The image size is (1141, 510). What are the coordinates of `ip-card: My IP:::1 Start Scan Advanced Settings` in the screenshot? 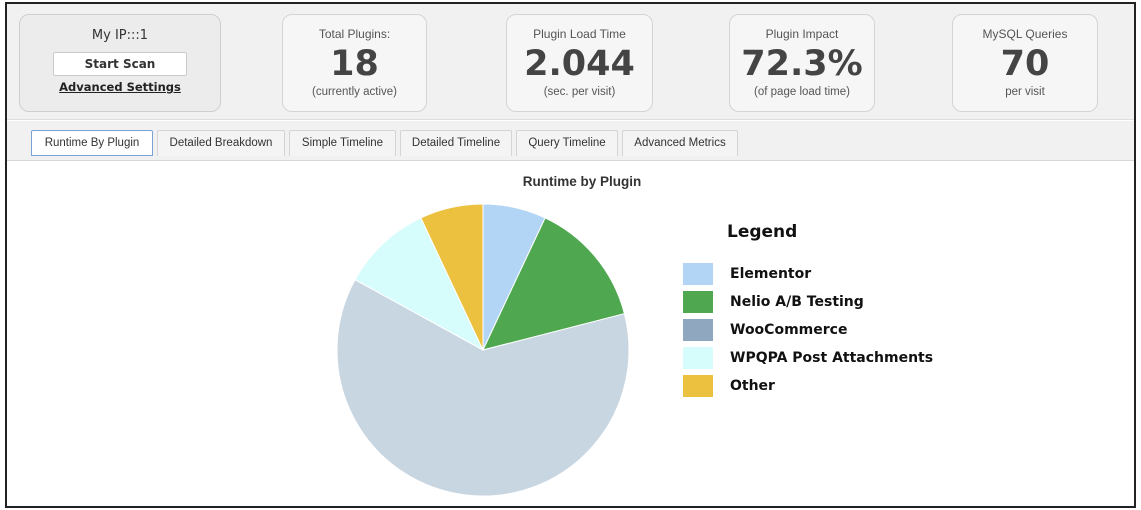 It's located at (120, 63).